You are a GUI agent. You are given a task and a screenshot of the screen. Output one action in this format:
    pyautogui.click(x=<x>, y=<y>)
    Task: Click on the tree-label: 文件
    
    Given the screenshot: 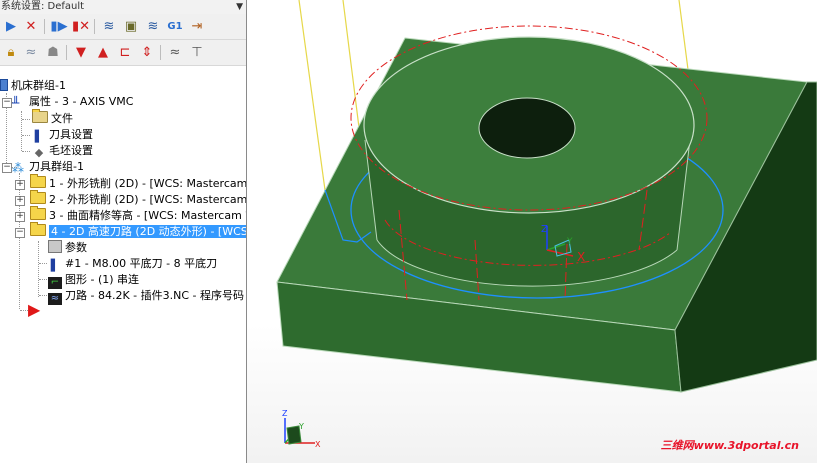 What is the action you would take?
    pyautogui.click(x=62, y=118)
    